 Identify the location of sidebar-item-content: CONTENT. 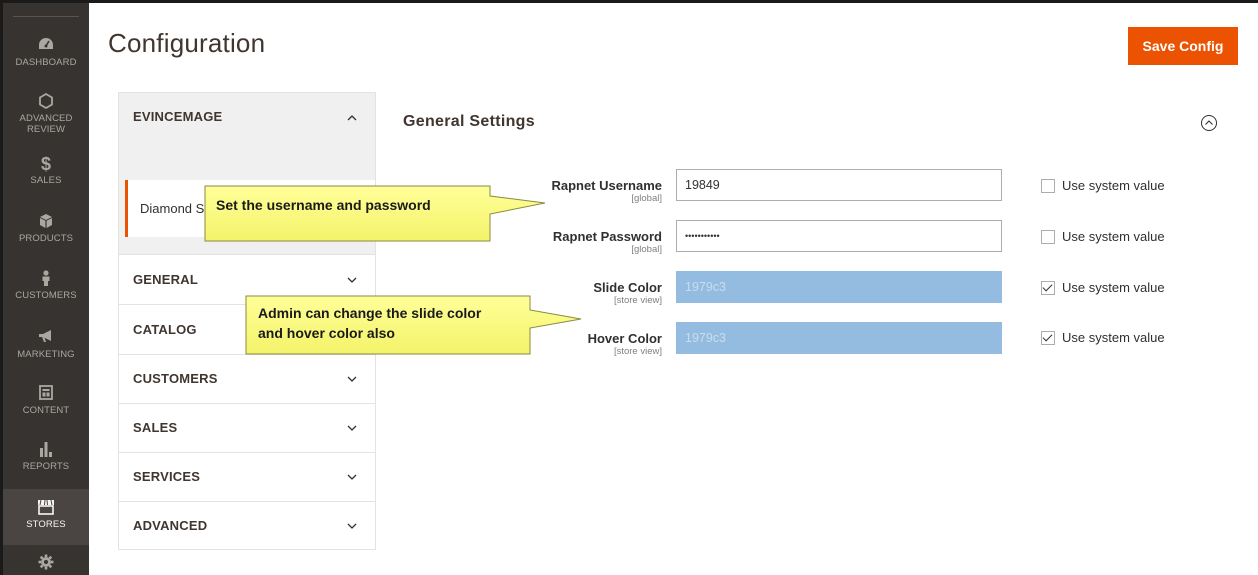
(46, 405).